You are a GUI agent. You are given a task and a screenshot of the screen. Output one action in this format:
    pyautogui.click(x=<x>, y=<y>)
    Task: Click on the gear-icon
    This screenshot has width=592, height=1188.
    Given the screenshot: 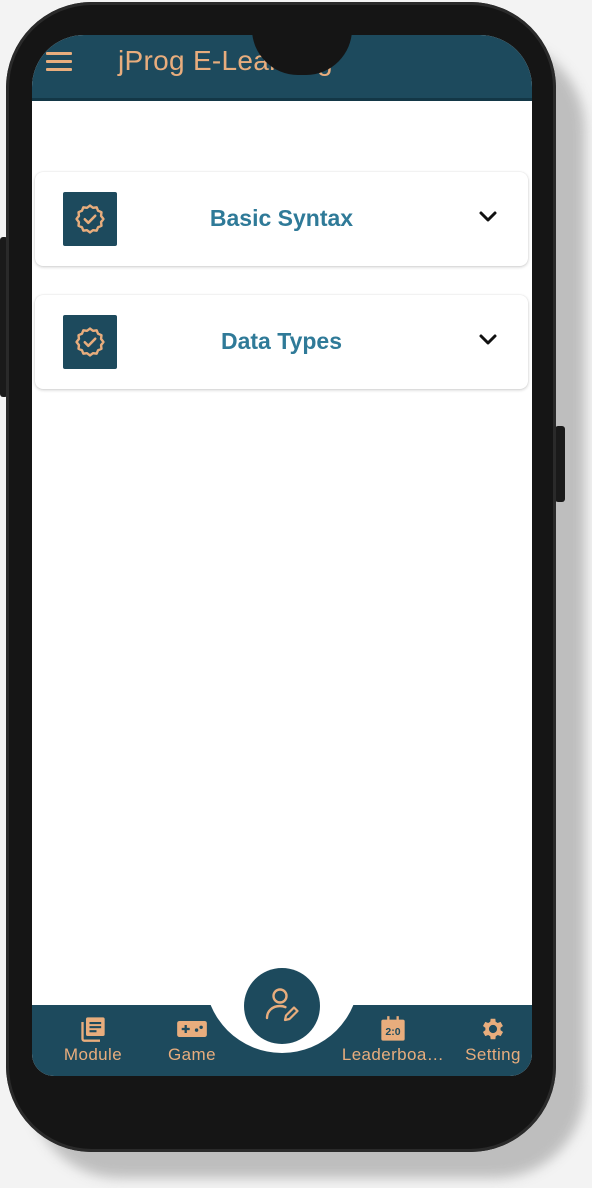 What is the action you would take?
    pyautogui.click(x=493, y=1029)
    